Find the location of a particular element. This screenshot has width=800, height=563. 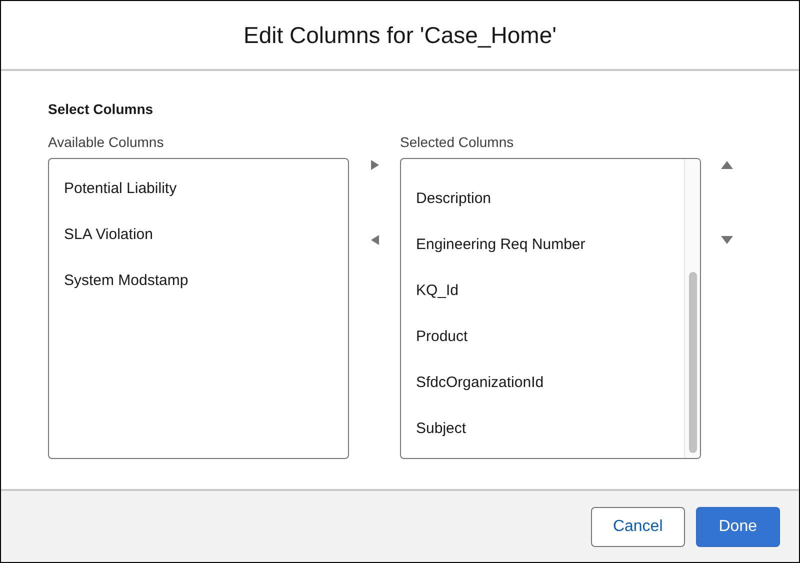

scrollbar-thumb is located at coordinates (692, 362).